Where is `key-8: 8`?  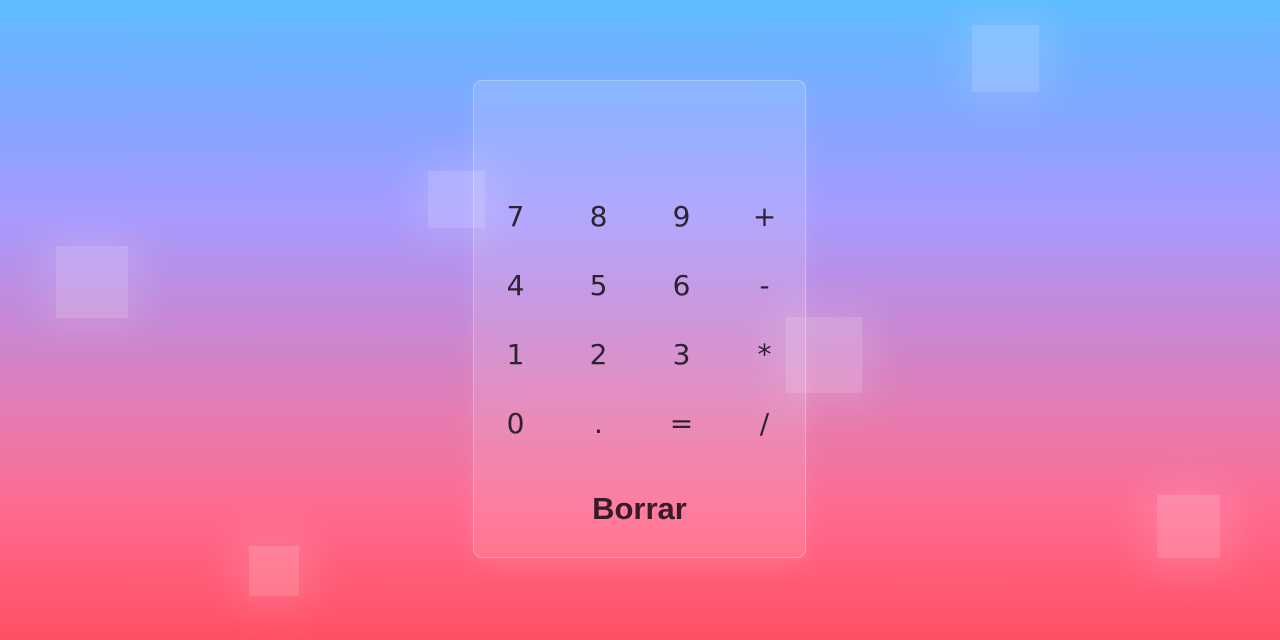
key-8: 8 is located at coordinates (598, 216).